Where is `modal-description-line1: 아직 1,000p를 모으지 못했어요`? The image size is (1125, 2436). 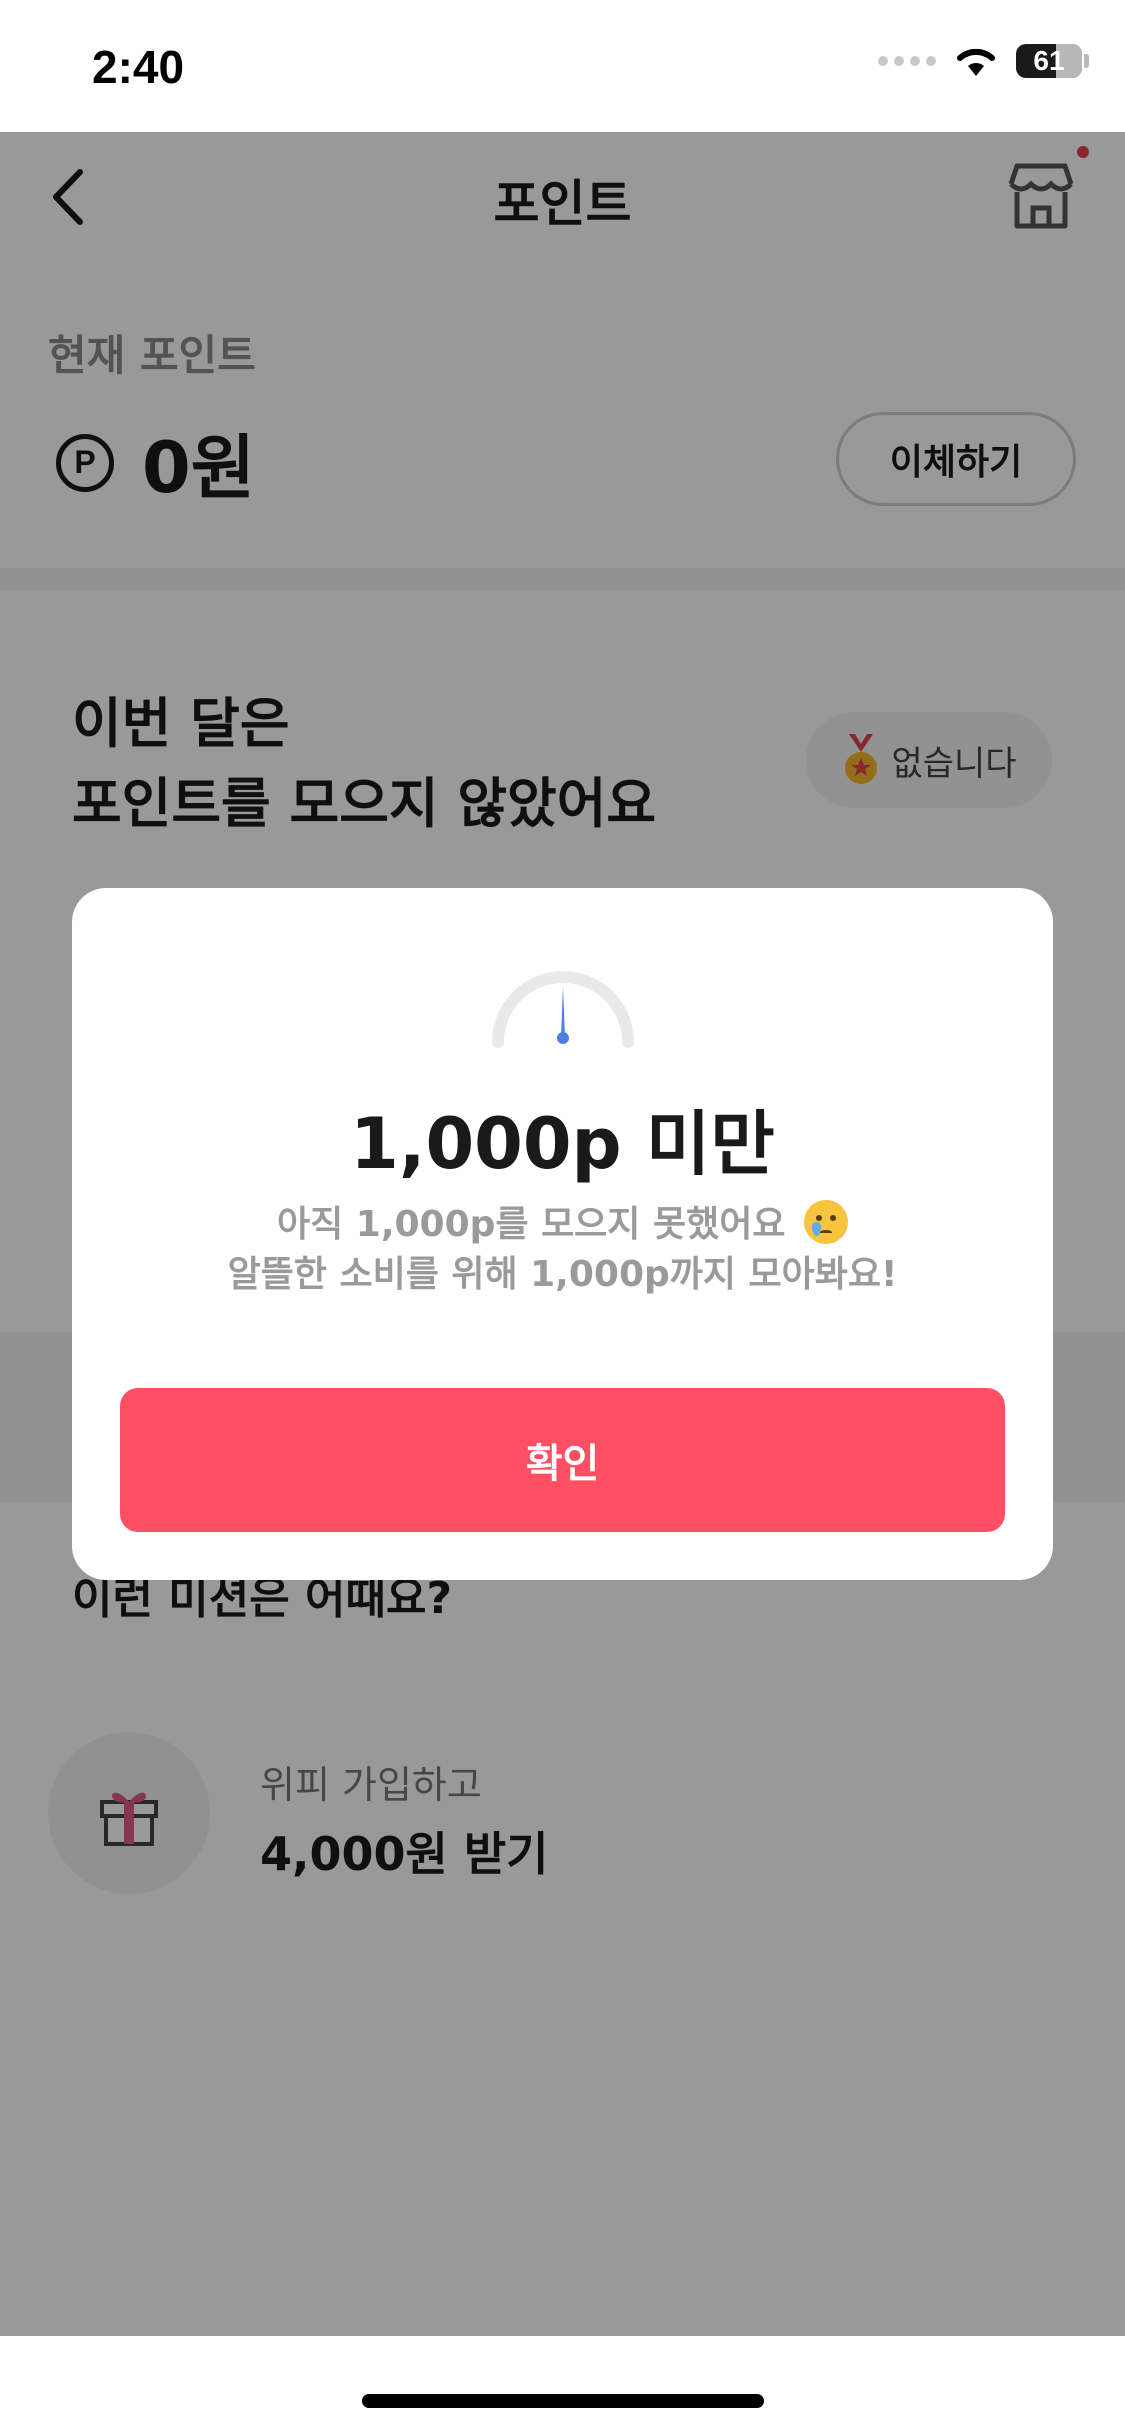
modal-description-line1: 아직 1,000p를 모으지 못했어요 is located at coordinates (531, 1224).